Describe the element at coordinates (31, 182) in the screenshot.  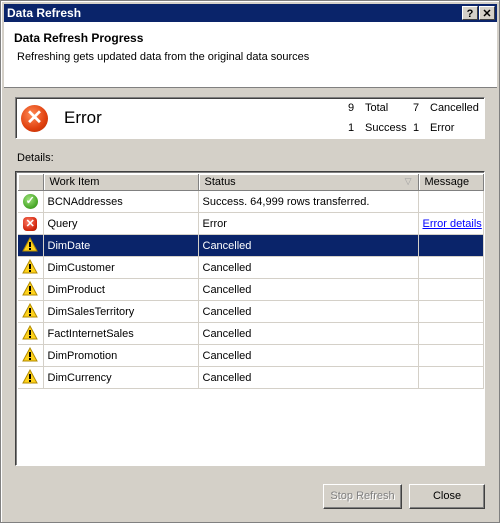
I see `column-header-icon` at that location.